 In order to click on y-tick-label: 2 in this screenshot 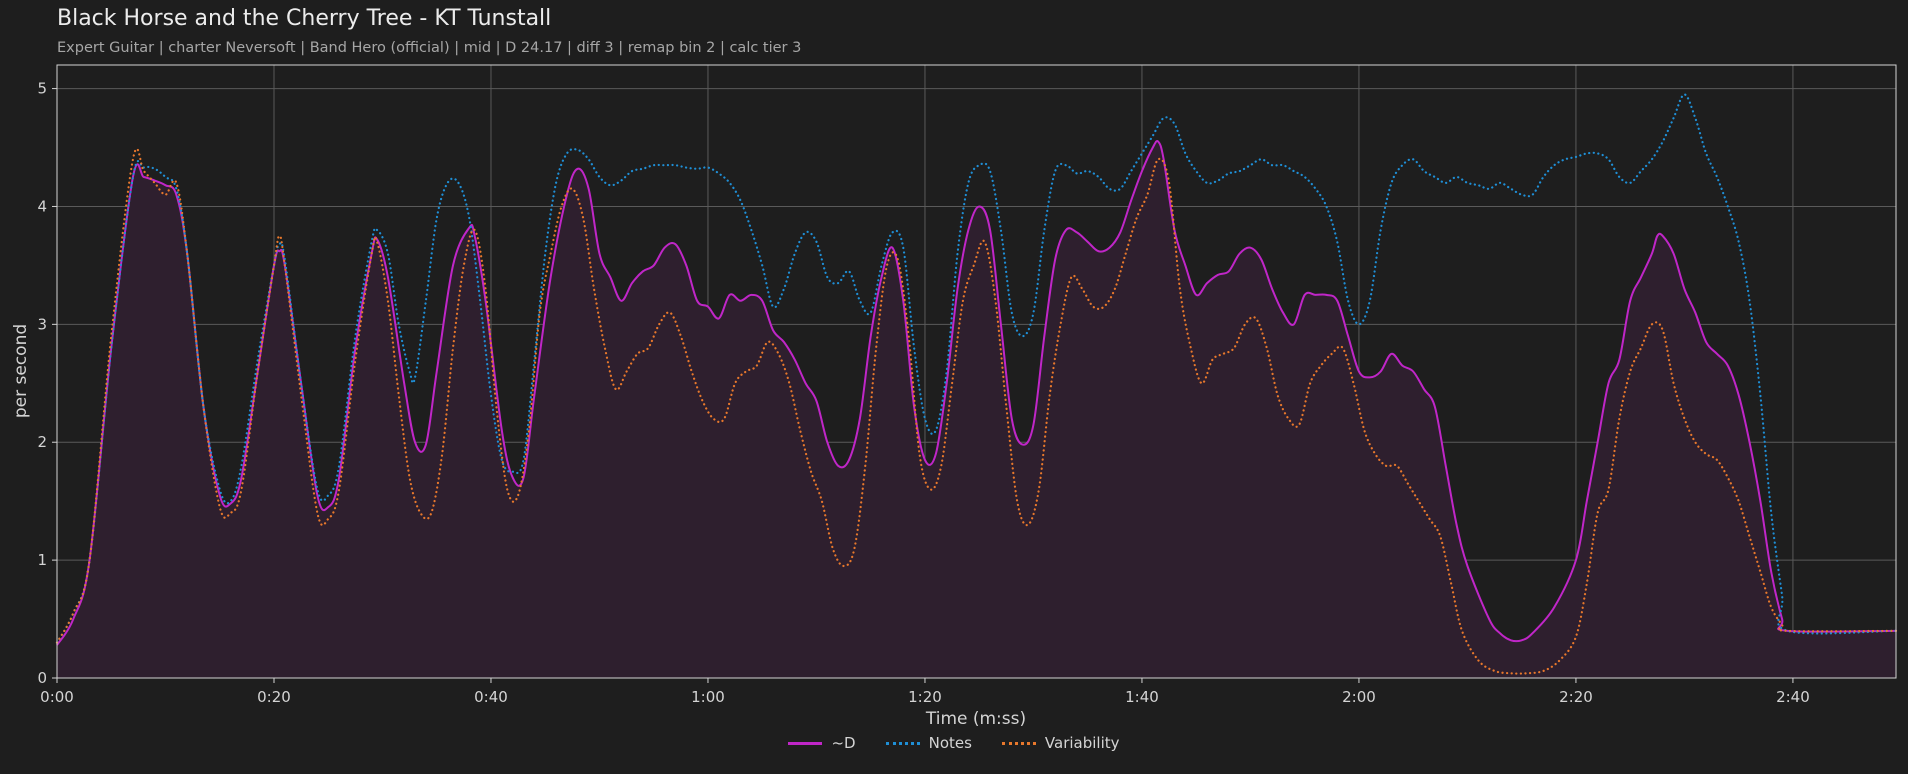, I will do `click(42, 442)`.